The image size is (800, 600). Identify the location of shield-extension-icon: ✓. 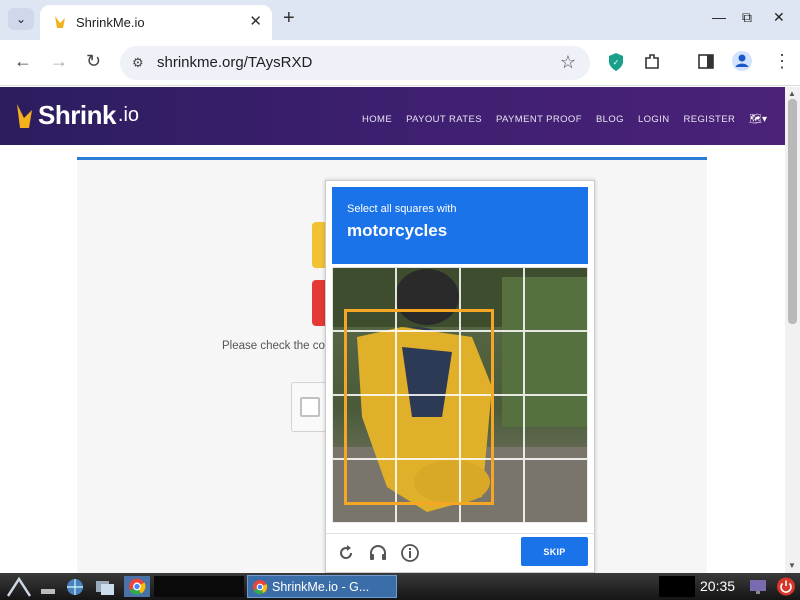
(616, 62).